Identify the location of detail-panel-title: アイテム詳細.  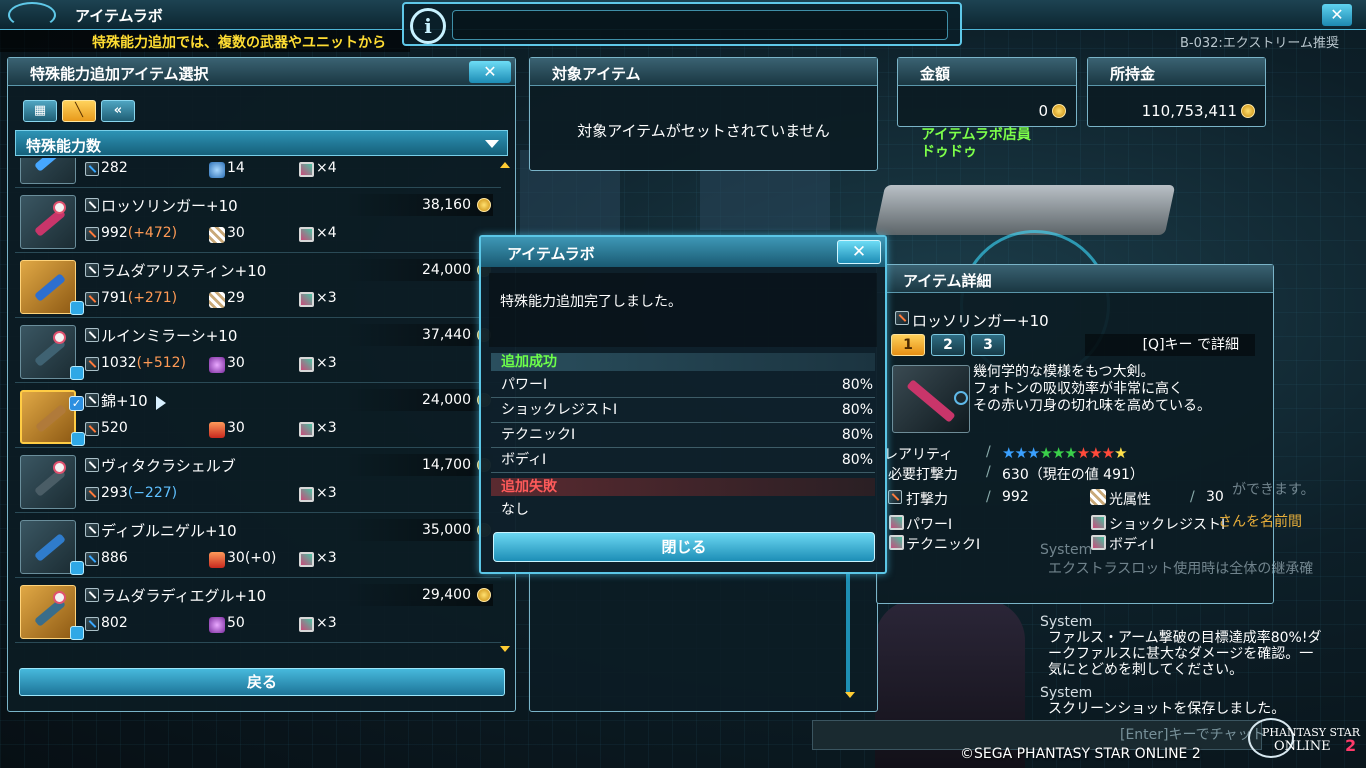
(947, 281).